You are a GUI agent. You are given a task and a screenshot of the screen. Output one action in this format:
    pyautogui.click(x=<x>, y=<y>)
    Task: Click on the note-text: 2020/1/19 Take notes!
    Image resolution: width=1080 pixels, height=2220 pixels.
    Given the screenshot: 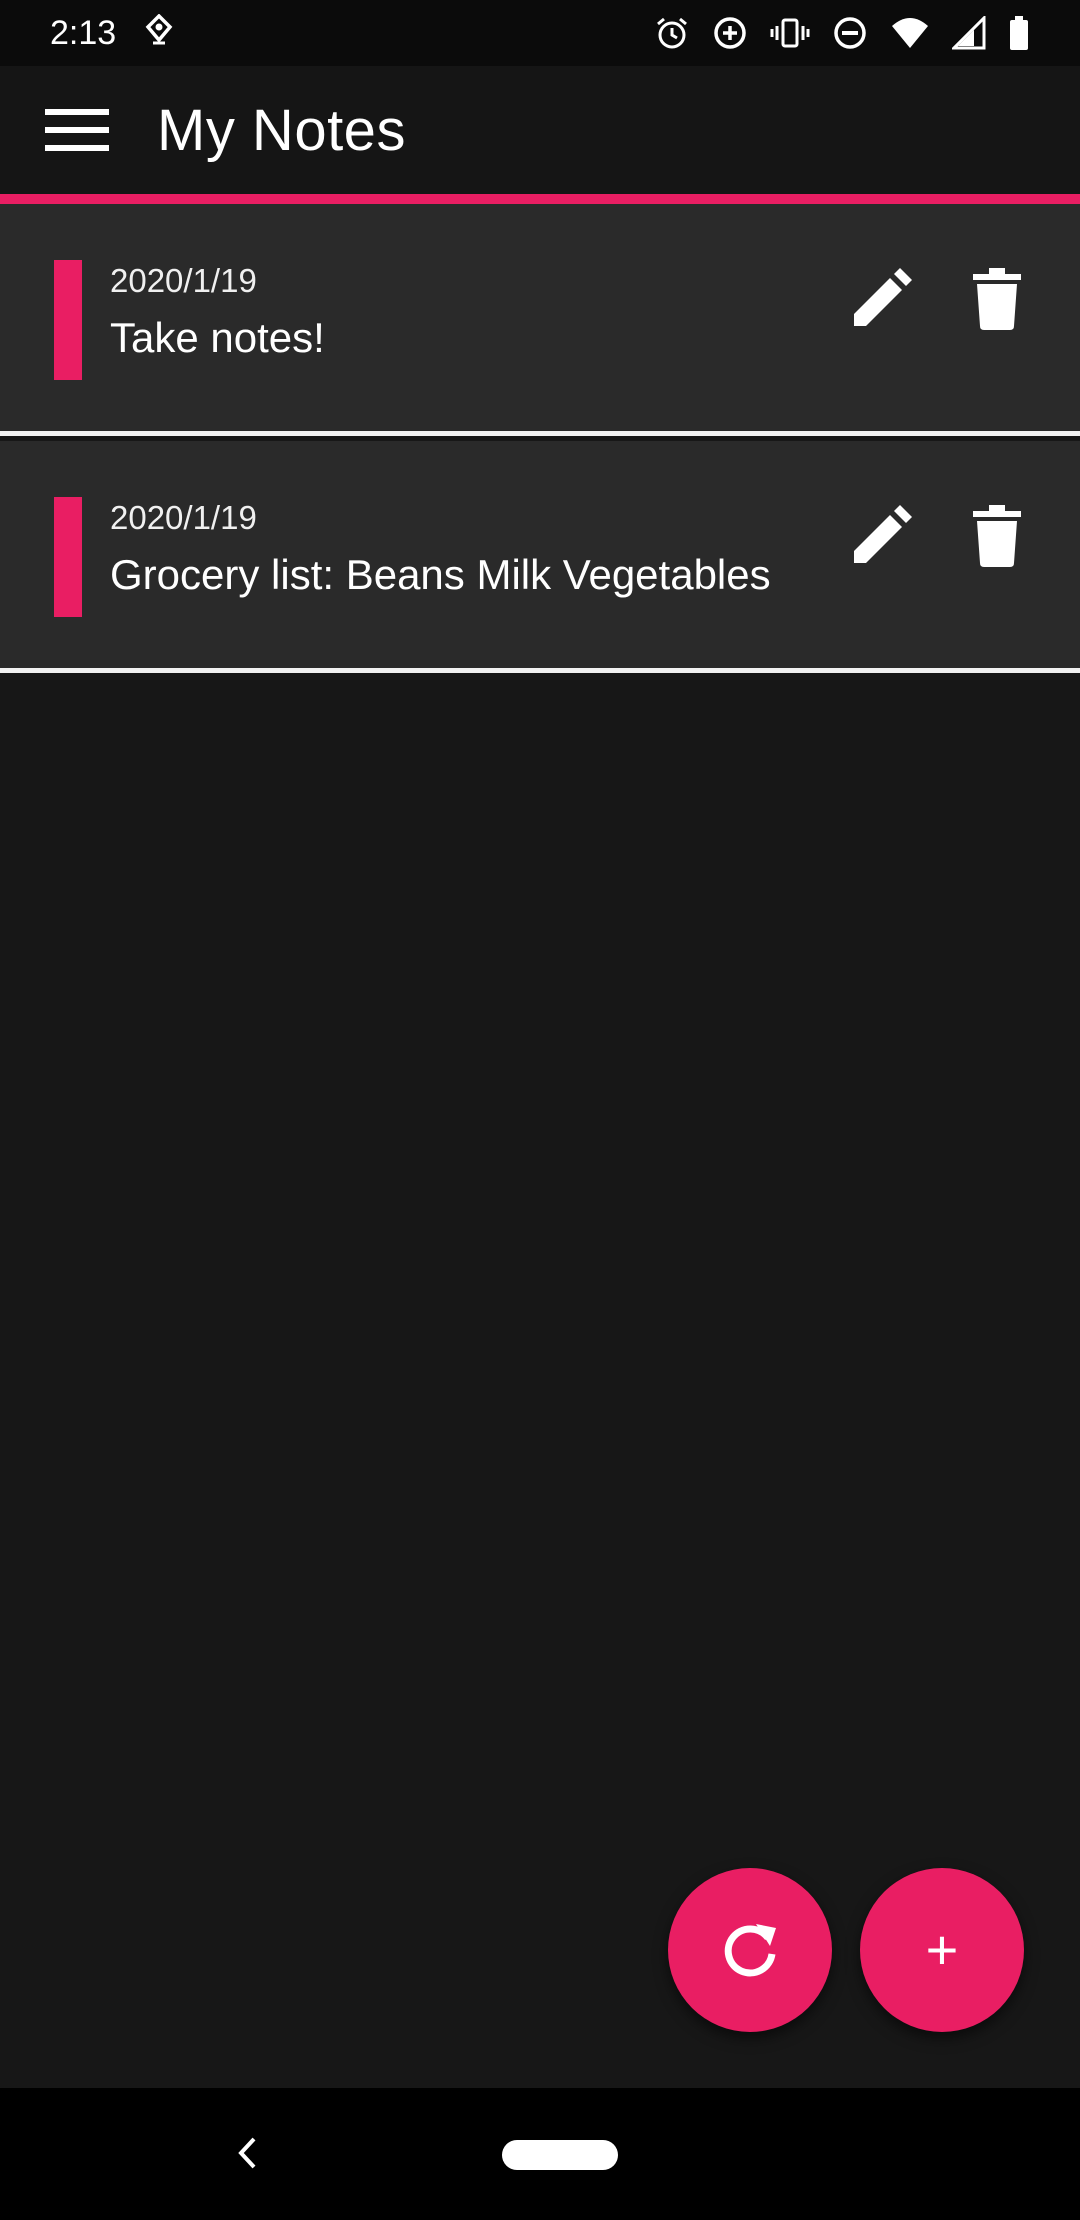 What is the action you would take?
    pyautogui.click(x=217, y=312)
    